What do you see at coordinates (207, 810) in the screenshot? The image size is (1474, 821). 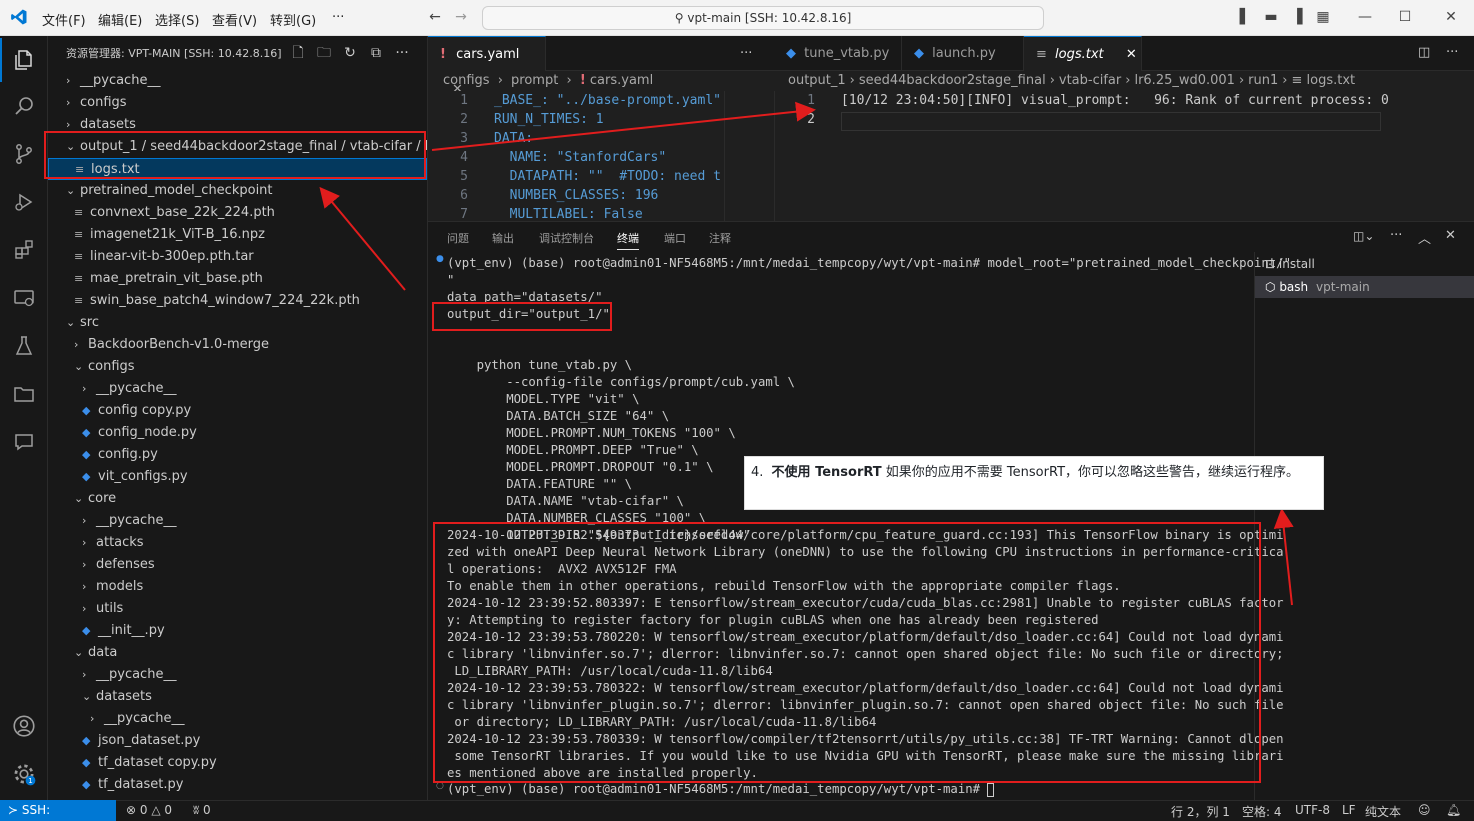 I see `ports-count: 0` at bounding box center [207, 810].